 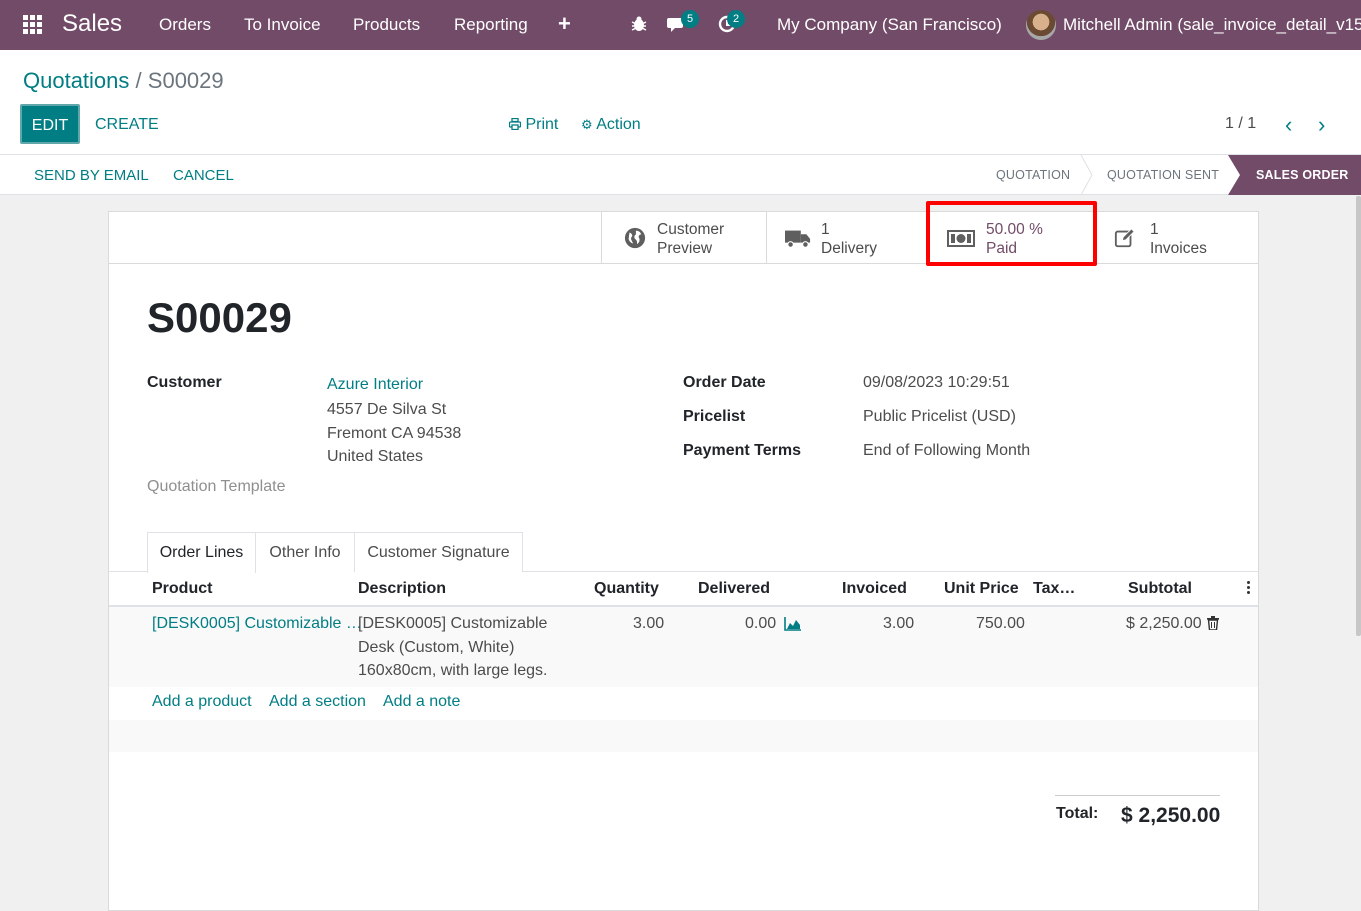 I want to click on pager-next-icon: ›, so click(x=1321, y=125).